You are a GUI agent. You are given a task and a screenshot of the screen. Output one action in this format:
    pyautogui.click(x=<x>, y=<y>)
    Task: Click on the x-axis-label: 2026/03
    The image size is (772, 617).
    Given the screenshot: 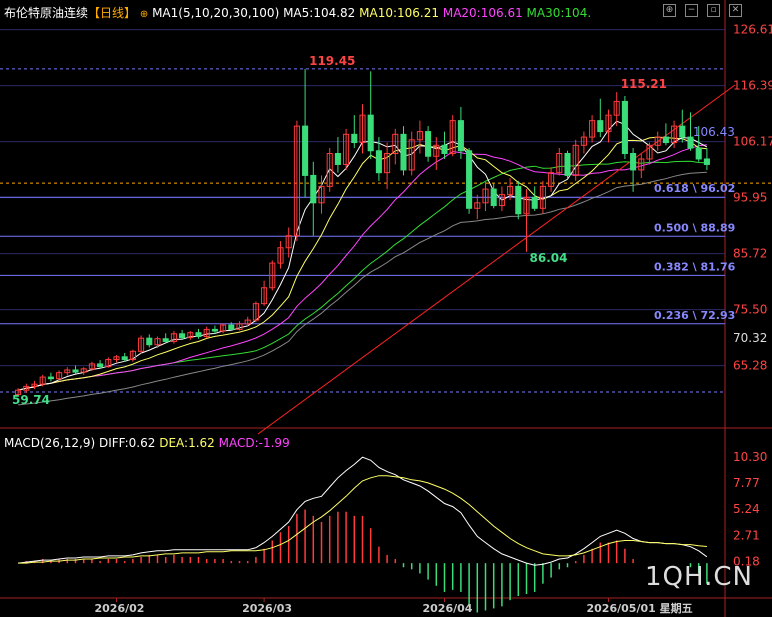 What is the action you would take?
    pyautogui.click(x=267, y=608)
    